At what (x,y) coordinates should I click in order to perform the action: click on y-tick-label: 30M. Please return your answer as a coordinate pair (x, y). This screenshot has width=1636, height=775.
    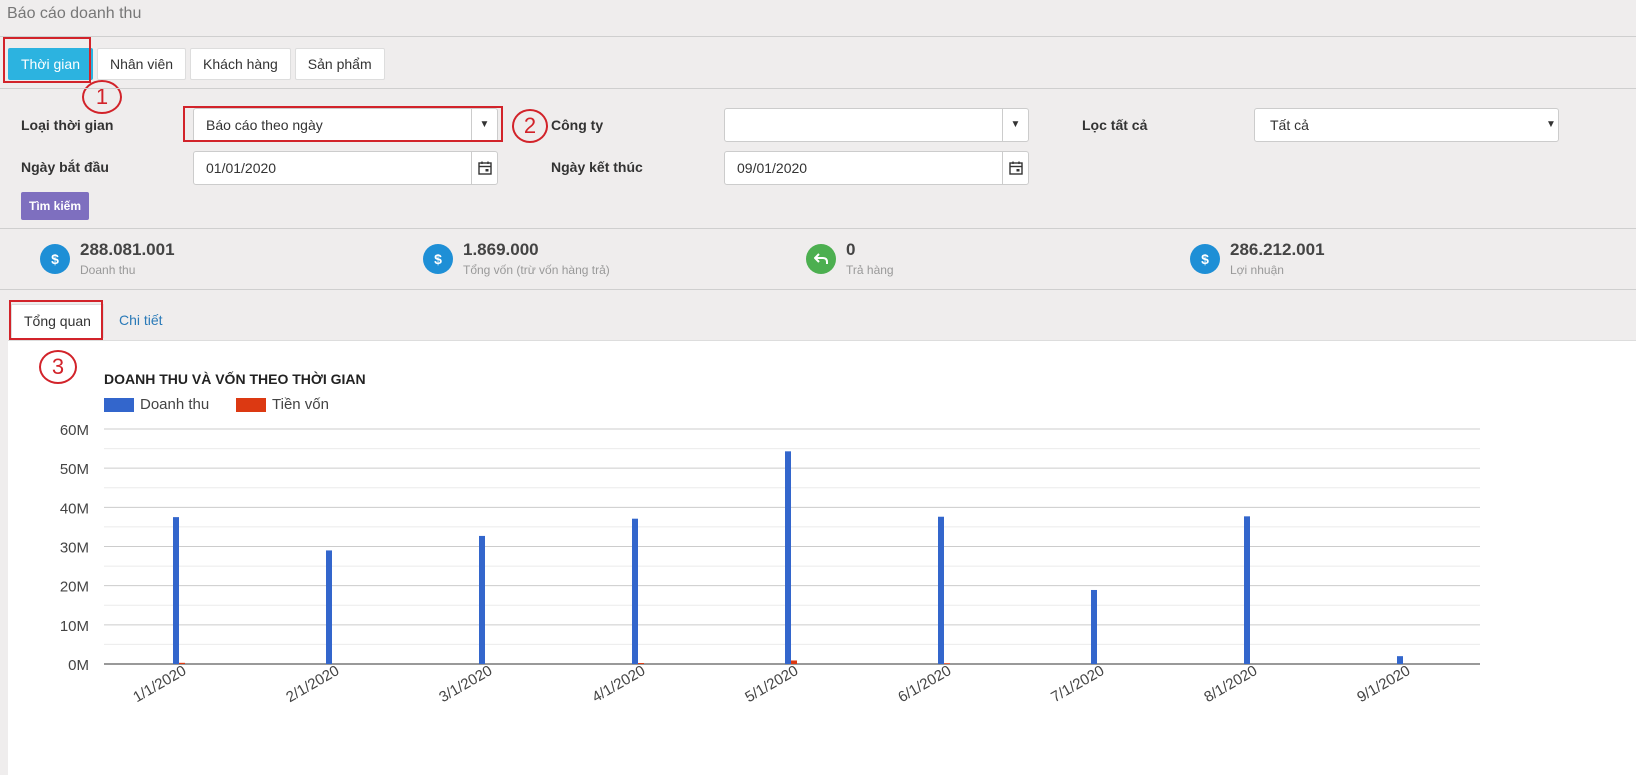
    Looking at the image, I should click on (74, 548).